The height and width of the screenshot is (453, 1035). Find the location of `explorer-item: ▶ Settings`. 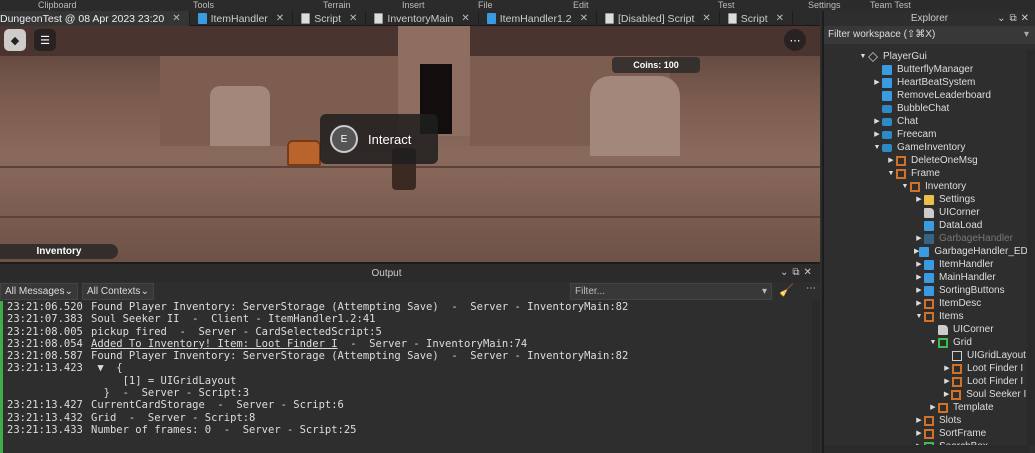

explorer-item: ▶ Settings is located at coordinates (926, 199).